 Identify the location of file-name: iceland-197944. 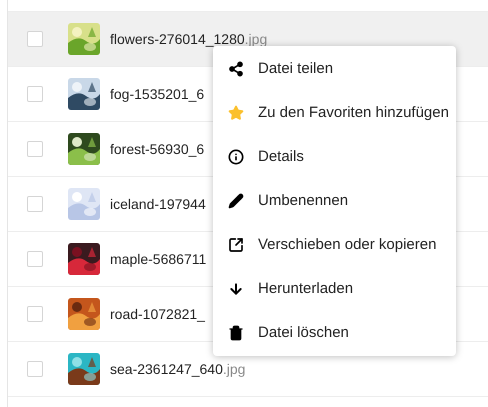
(158, 204).